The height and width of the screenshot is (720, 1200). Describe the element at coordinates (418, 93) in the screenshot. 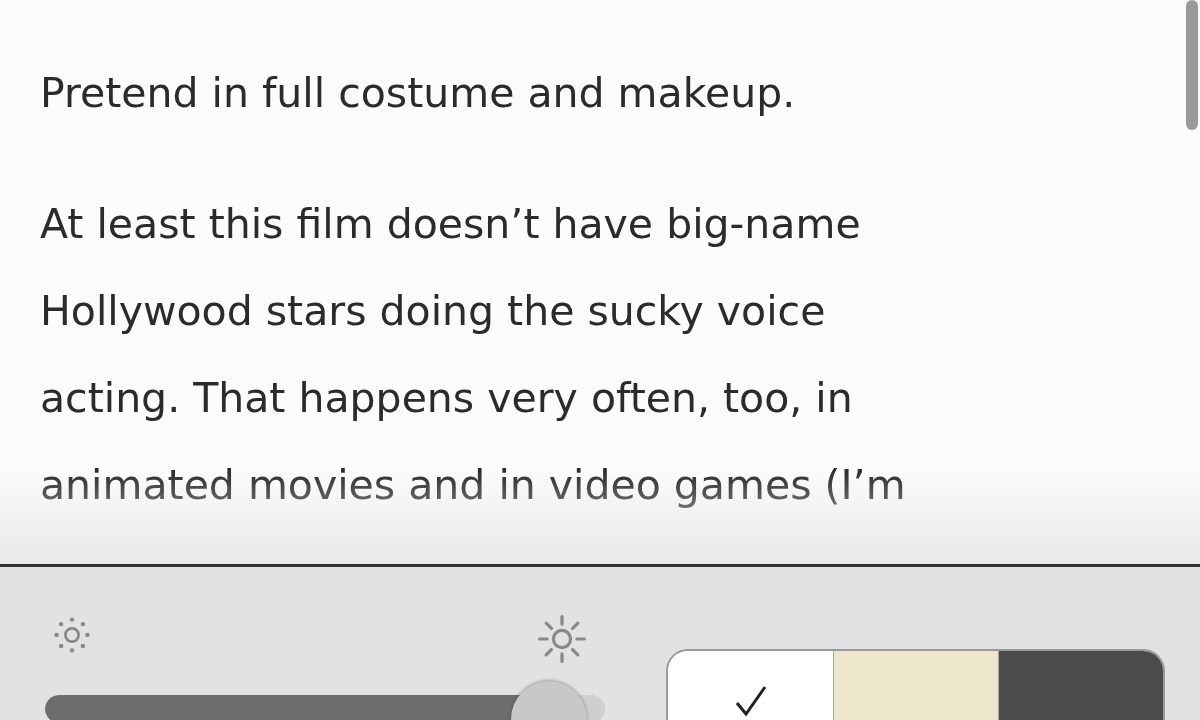

I see `article-paragraph: Pretend in full costume and makeup.` at that location.